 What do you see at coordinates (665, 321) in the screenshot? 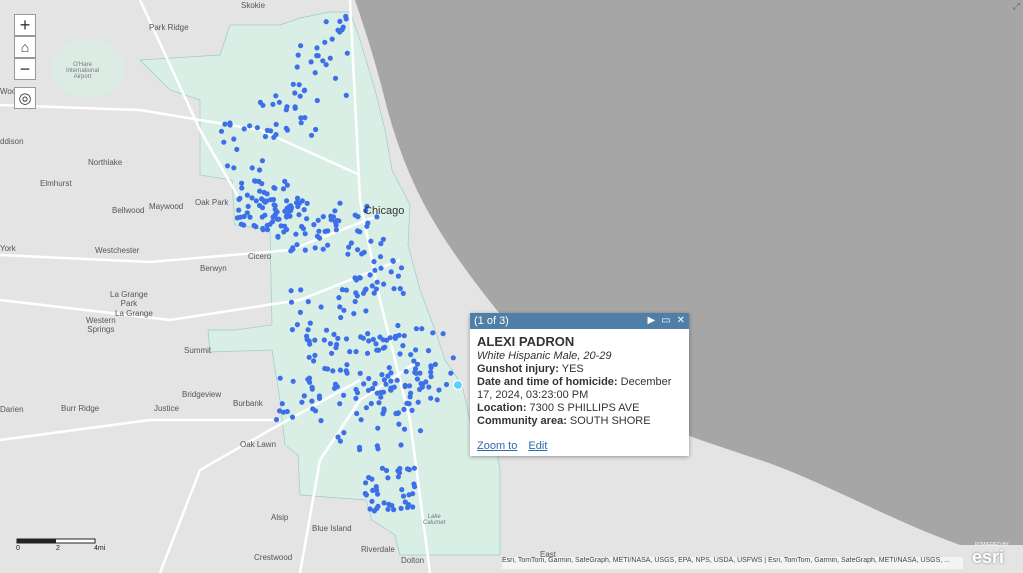
I see `dock-icon: ▭` at bounding box center [665, 321].